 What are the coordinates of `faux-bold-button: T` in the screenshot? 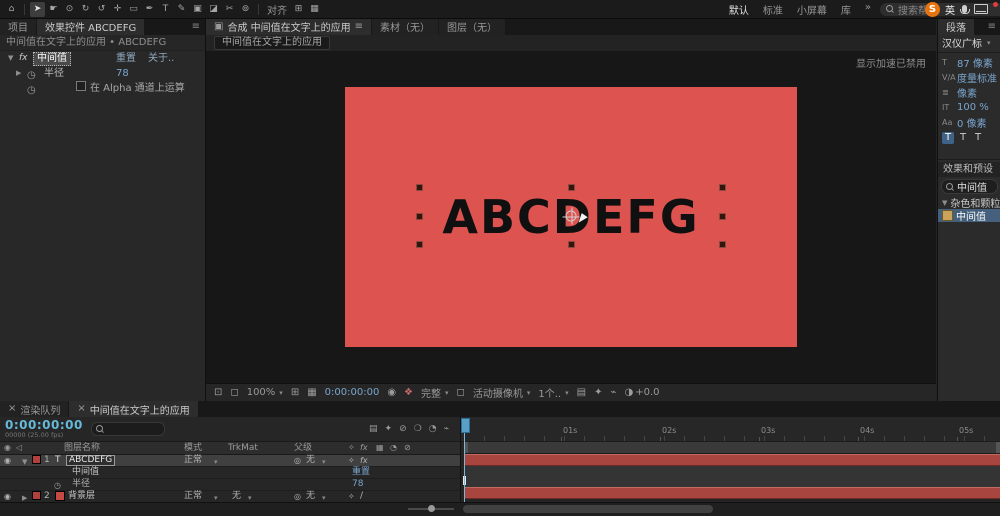 It's located at (948, 137).